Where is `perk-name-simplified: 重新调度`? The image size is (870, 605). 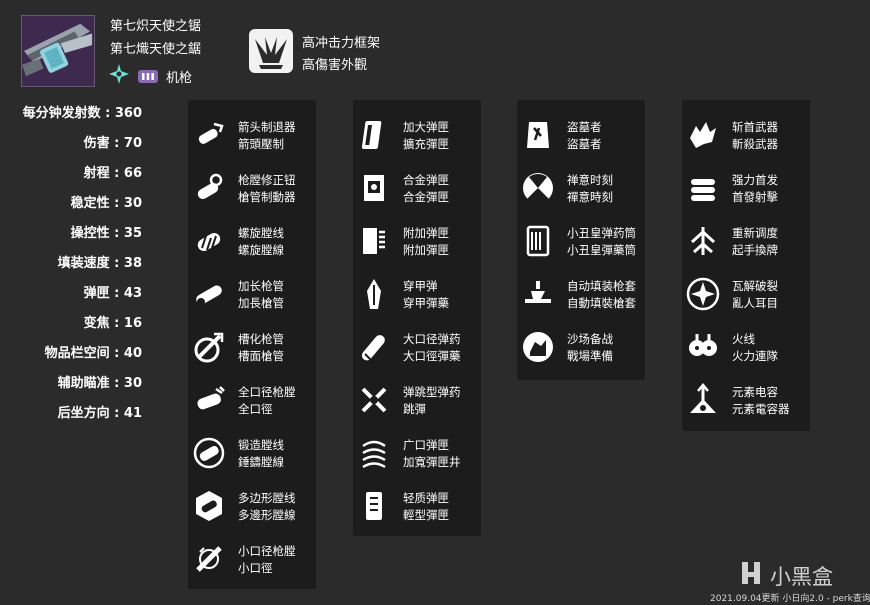
perk-name-simplified: 重新调度 is located at coordinates (755, 233).